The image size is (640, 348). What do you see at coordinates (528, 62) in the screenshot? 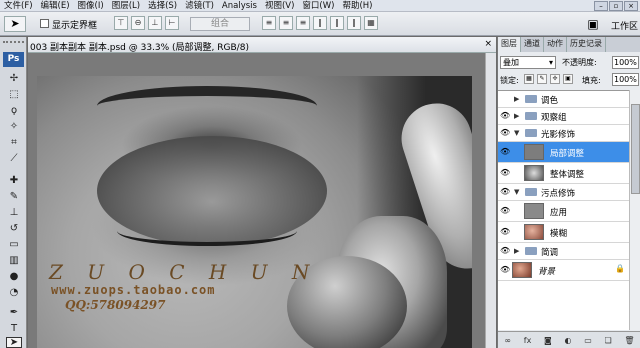
I see `blend-mode-select: 叠加 ▾` at bounding box center [528, 62].